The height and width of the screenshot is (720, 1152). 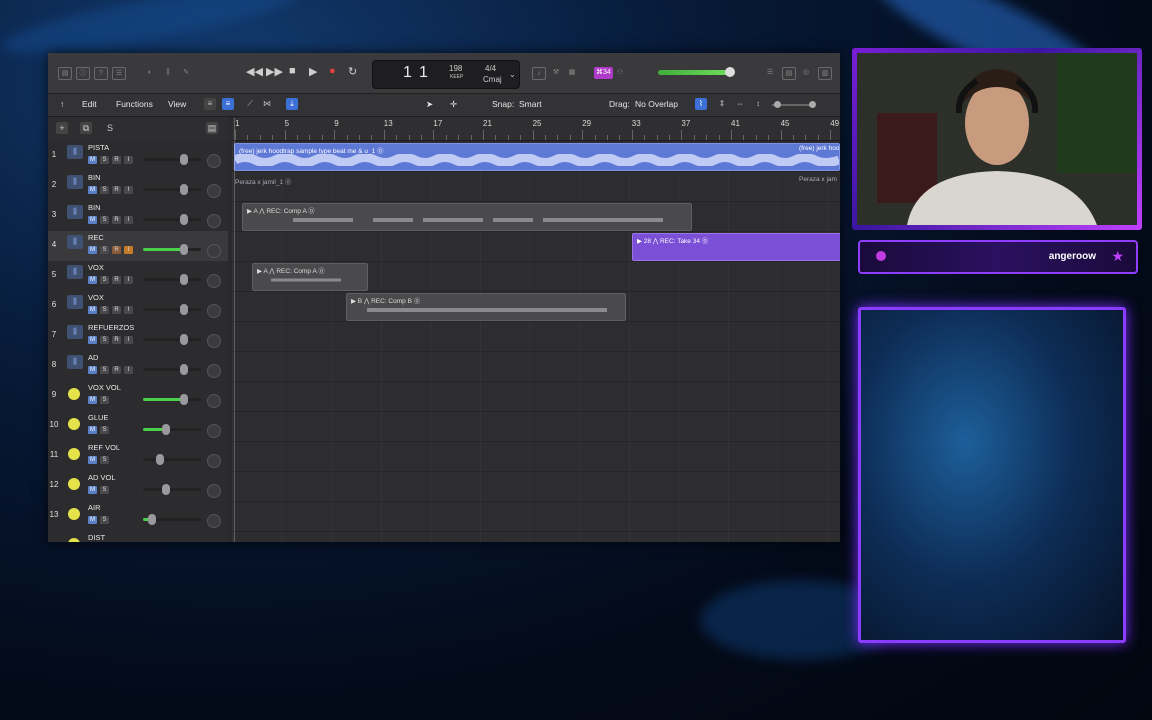 What do you see at coordinates (212, 128) in the screenshot?
I see `global-tracks-icon: ▤` at bounding box center [212, 128].